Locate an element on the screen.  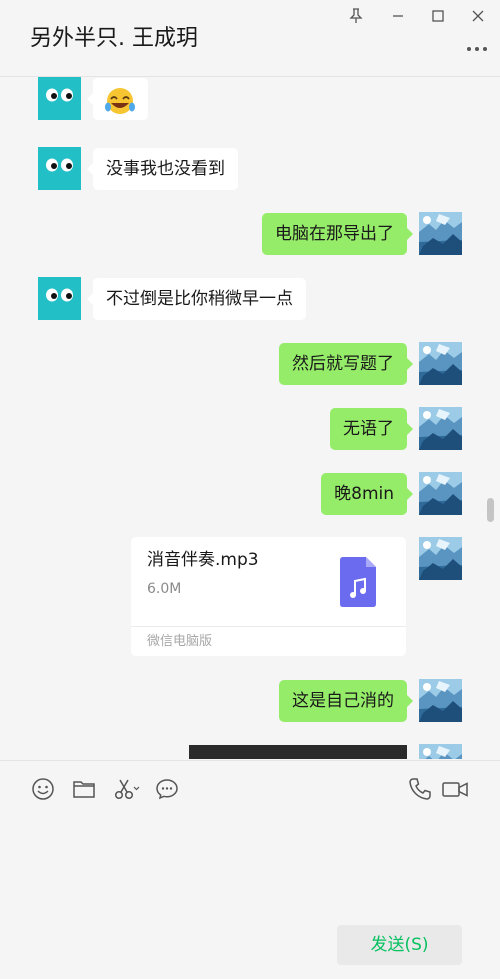
image-message-thumbnail is located at coordinates (298, 752).